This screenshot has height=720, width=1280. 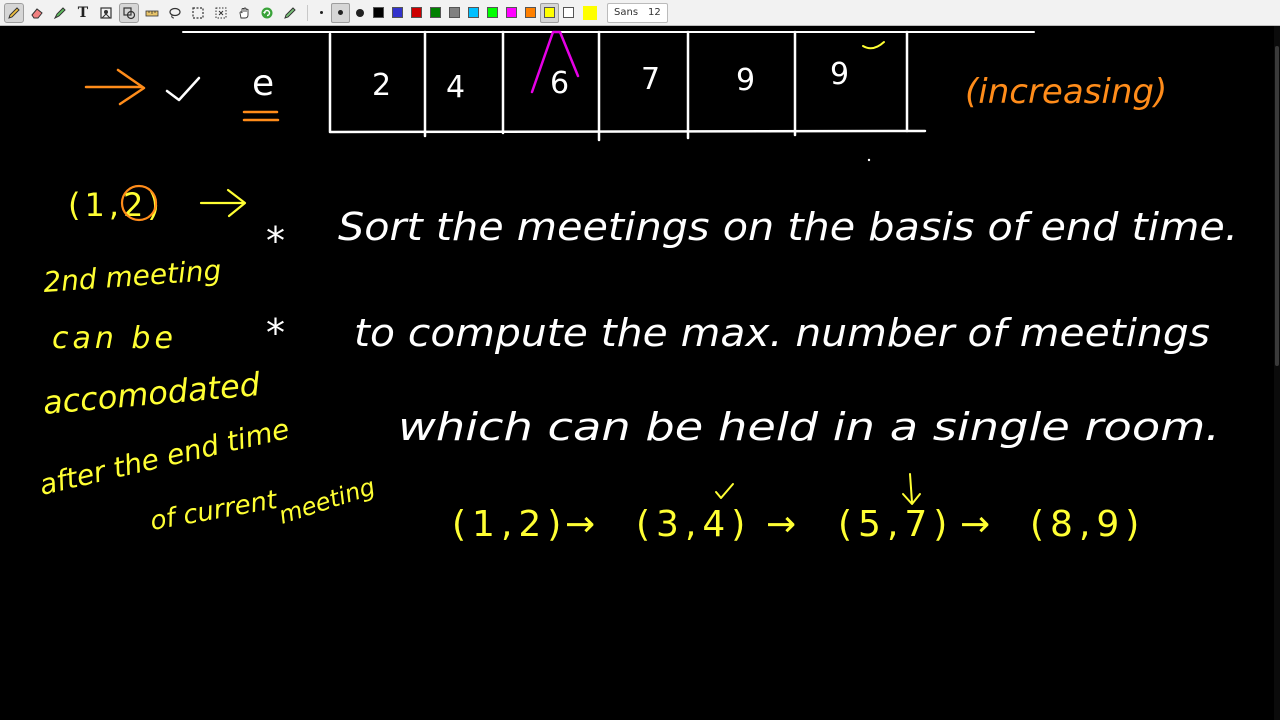 I want to click on chain-item-3: (8,9), so click(x=1087, y=524).